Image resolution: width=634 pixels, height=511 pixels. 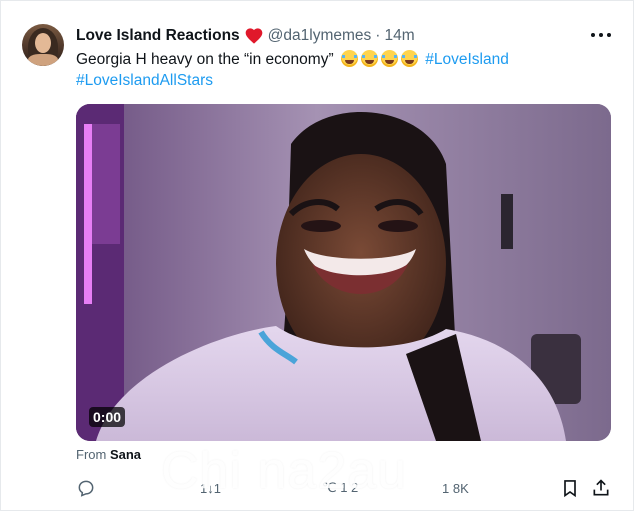 I want to click on avatar-face, so click(x=43, y=43).